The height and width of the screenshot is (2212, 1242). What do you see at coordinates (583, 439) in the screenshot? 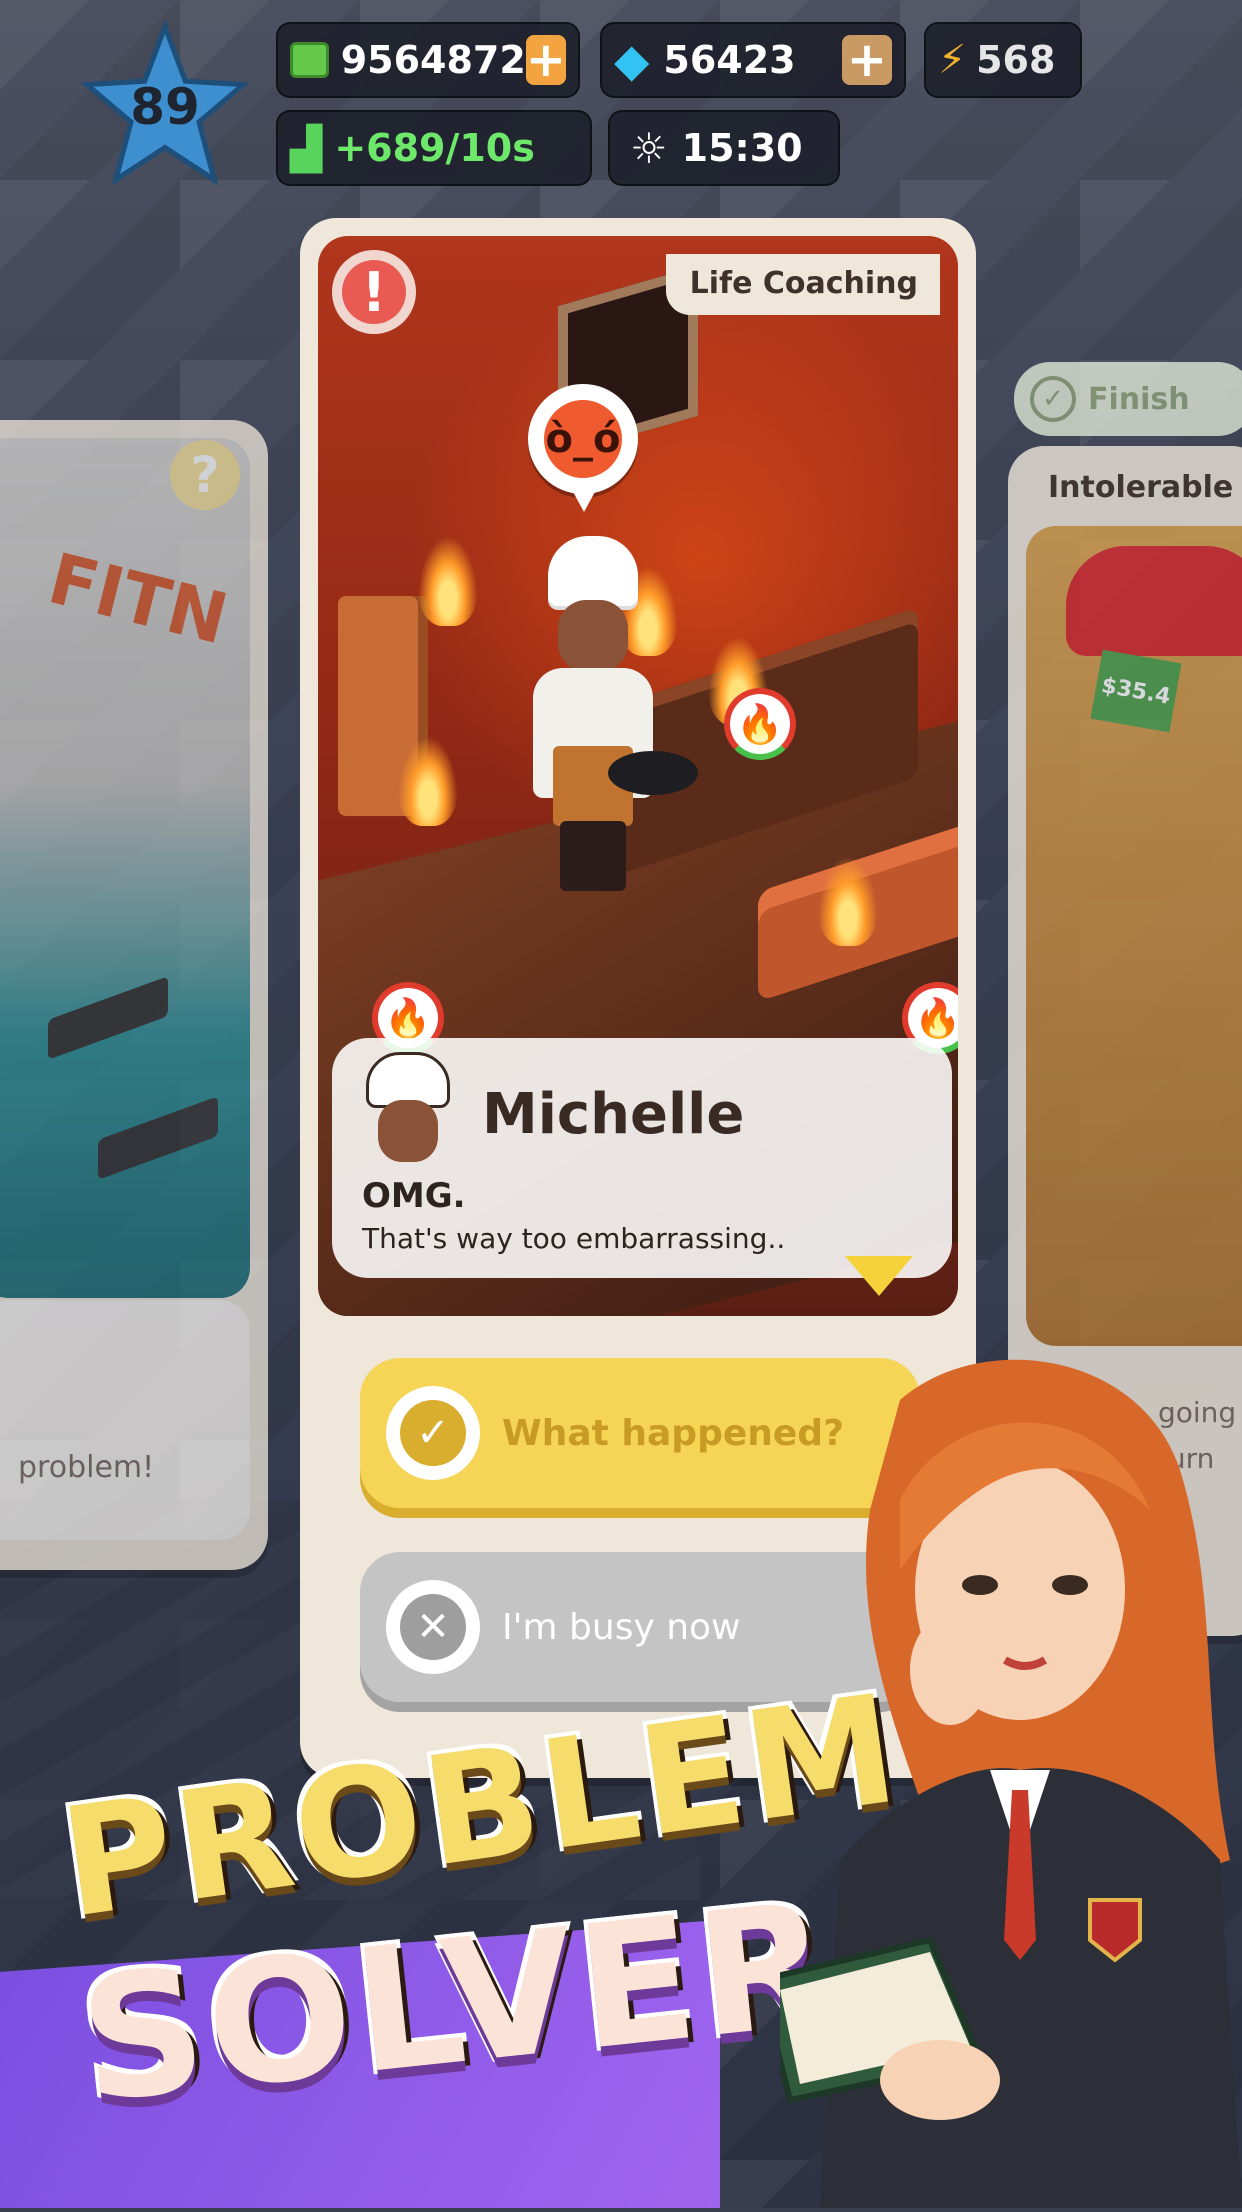
I see `angry-face-icon: ò_ó` at bounding box center [583, 439].